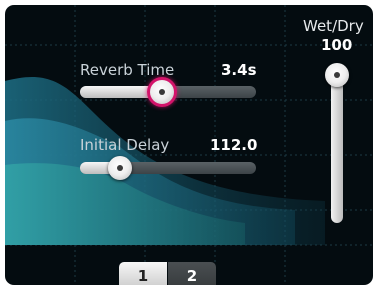 The width and height of the screenshot is (379, 289). Describe the element at coordinates (125, 145) in the screenshot. I see `initial-delay-label: Initial Delay` at that location.